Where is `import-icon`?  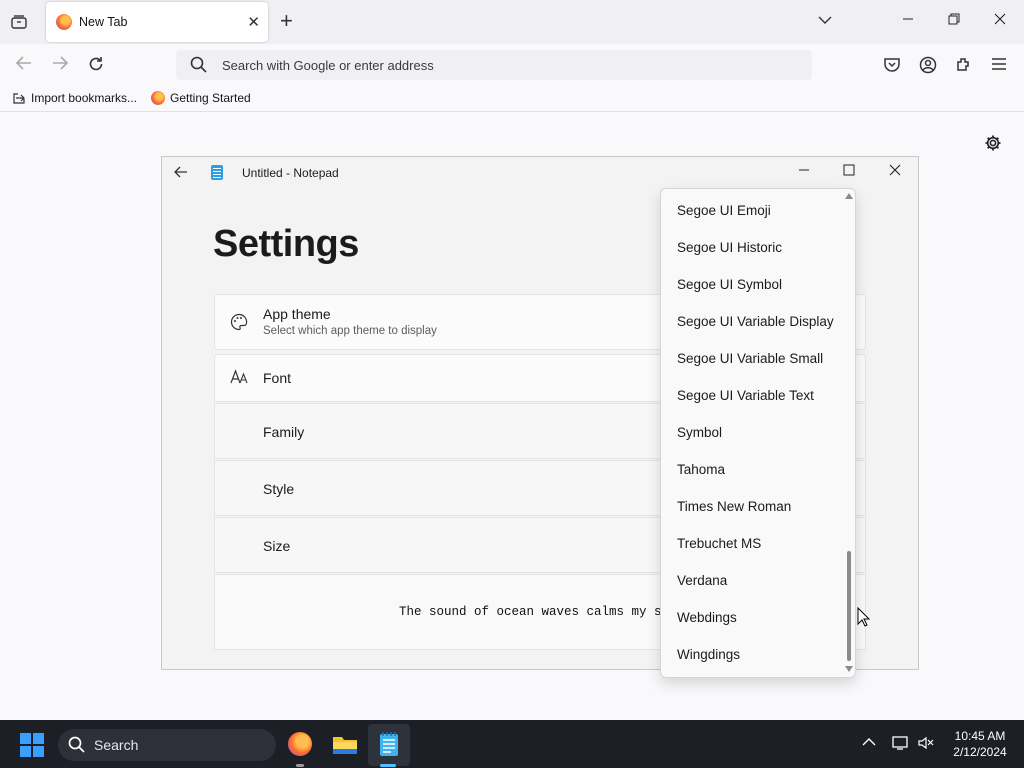 import-icon is located at coordinates (19, 98).